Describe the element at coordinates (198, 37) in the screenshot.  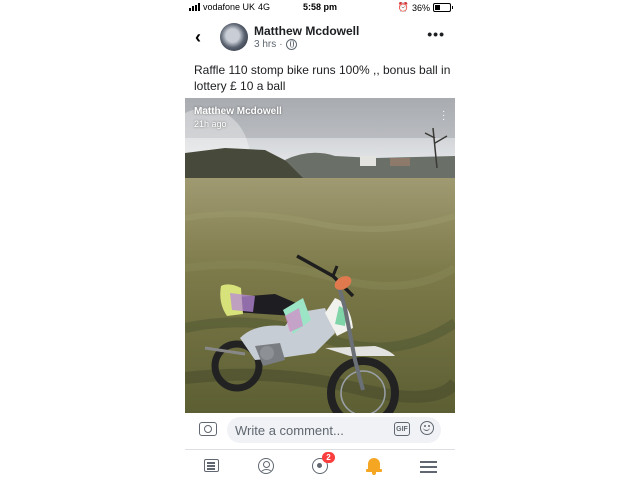
I see `back-icon: ‹` at that location.